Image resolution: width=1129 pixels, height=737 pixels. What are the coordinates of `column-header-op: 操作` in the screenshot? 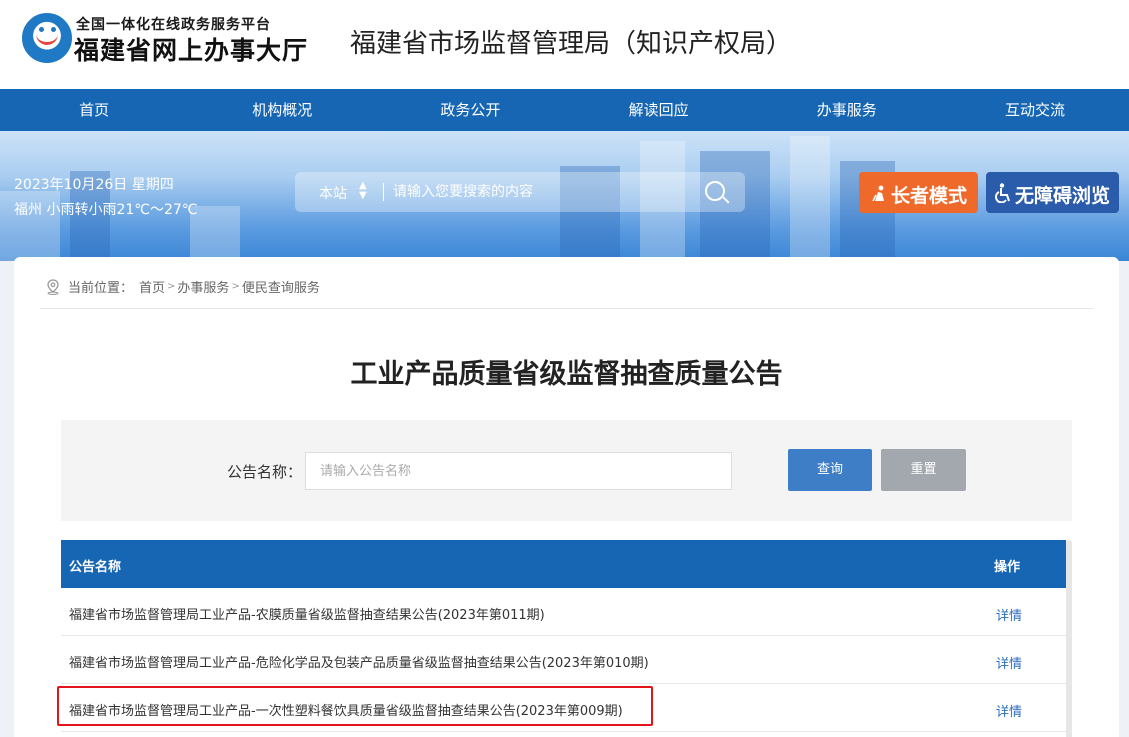 It's located at (1007, 567).